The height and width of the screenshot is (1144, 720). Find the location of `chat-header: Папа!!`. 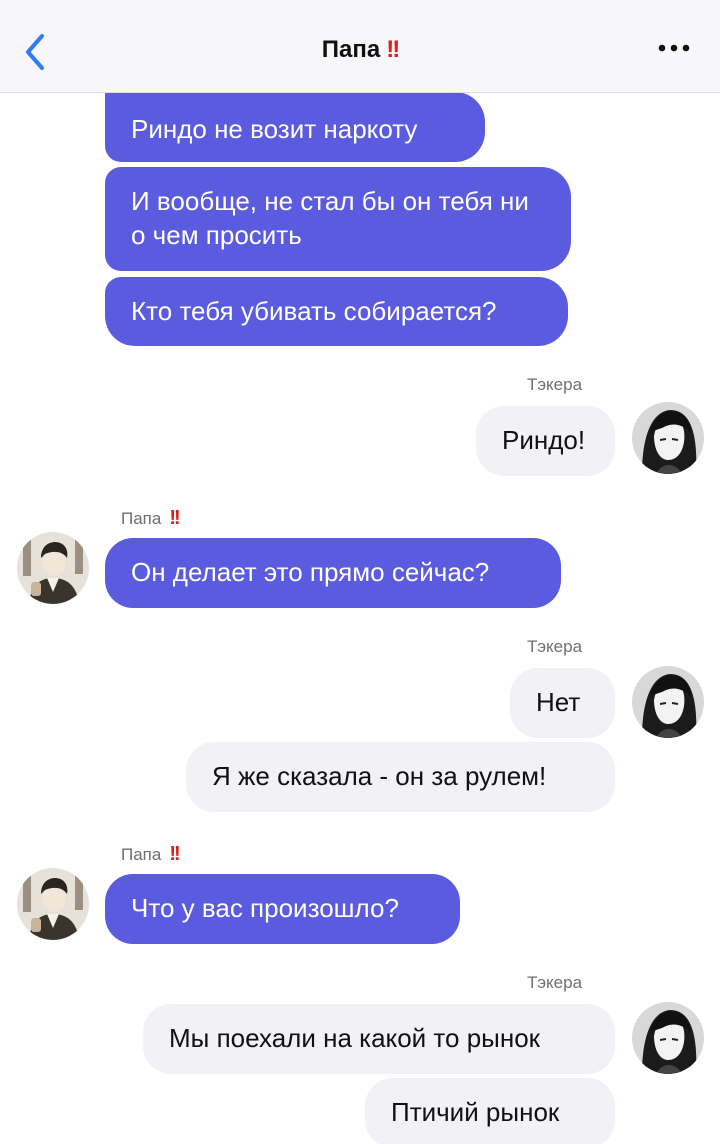

chat-header: Папа!! is located at coordinates (360, 46).